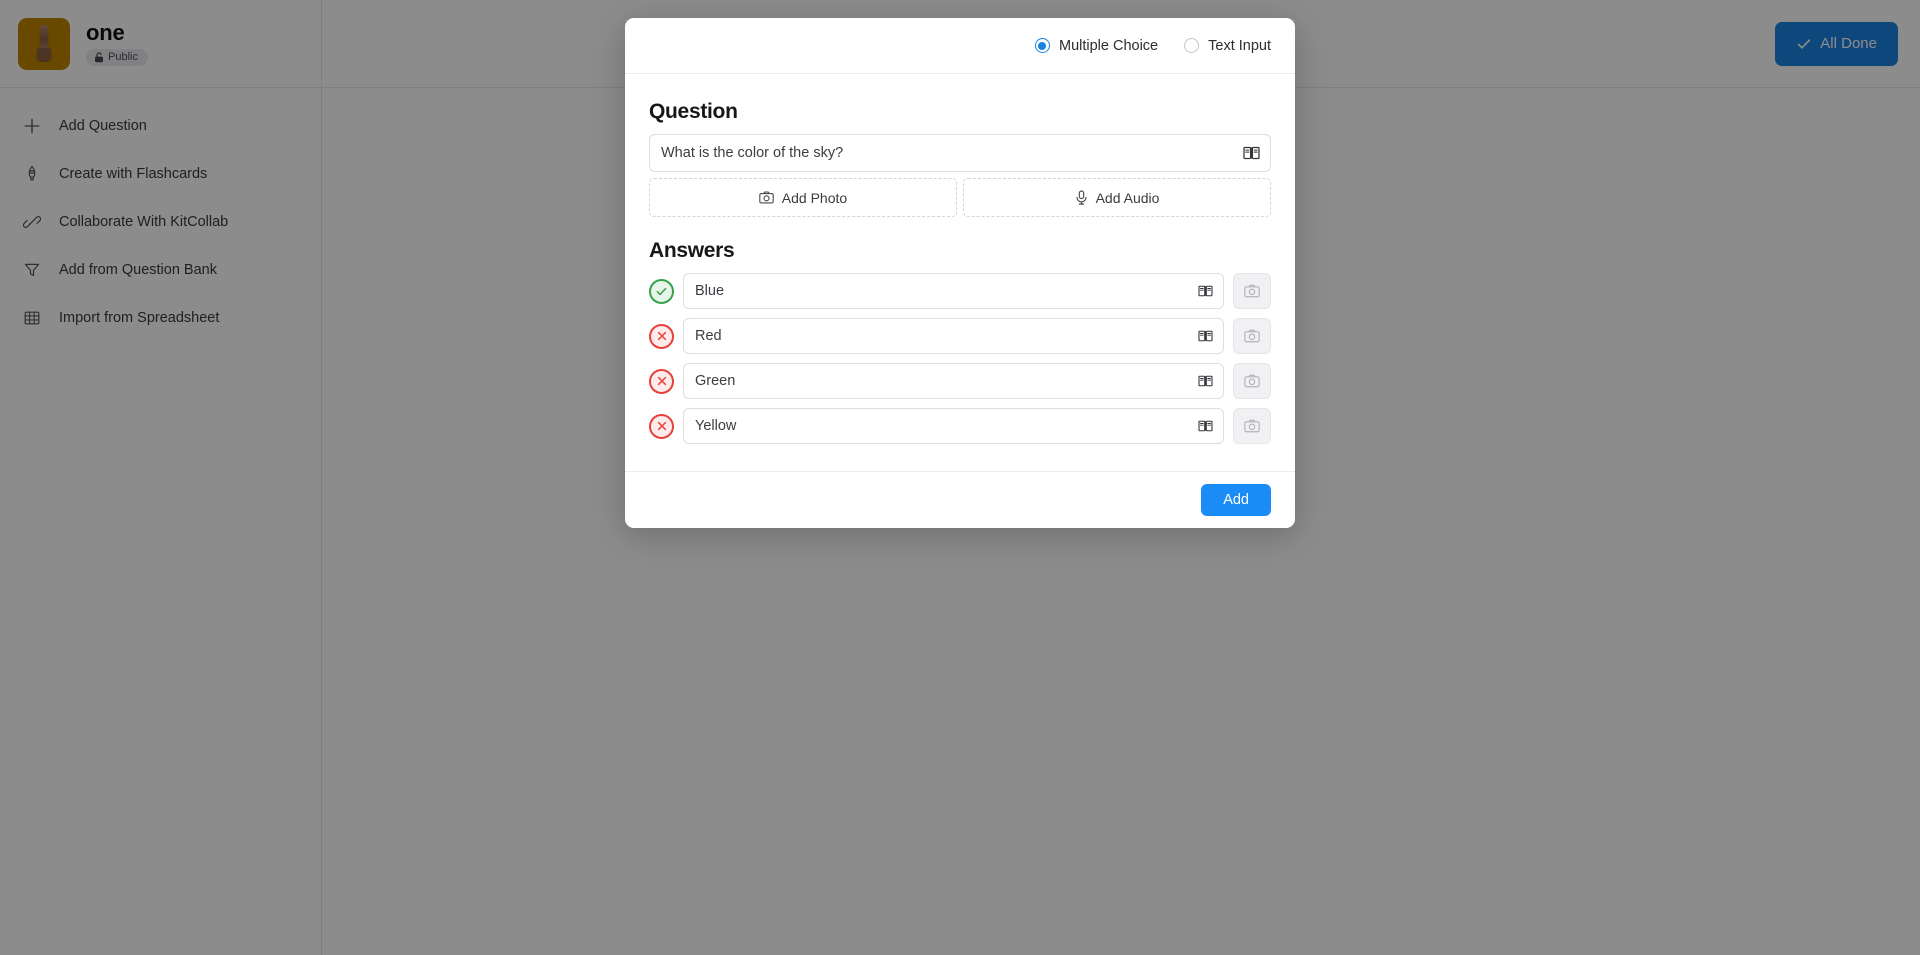 This screenshot has width=1920, height=955. I want to click on add-audio-button: Add Audio, so click(1117, 197).